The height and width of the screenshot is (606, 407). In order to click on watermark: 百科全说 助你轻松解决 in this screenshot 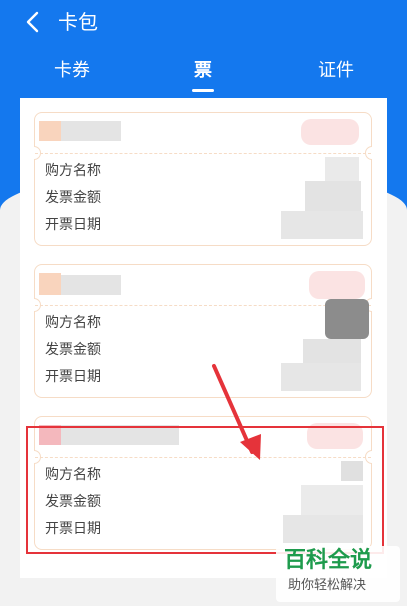, I will do `click(338, 574)`.